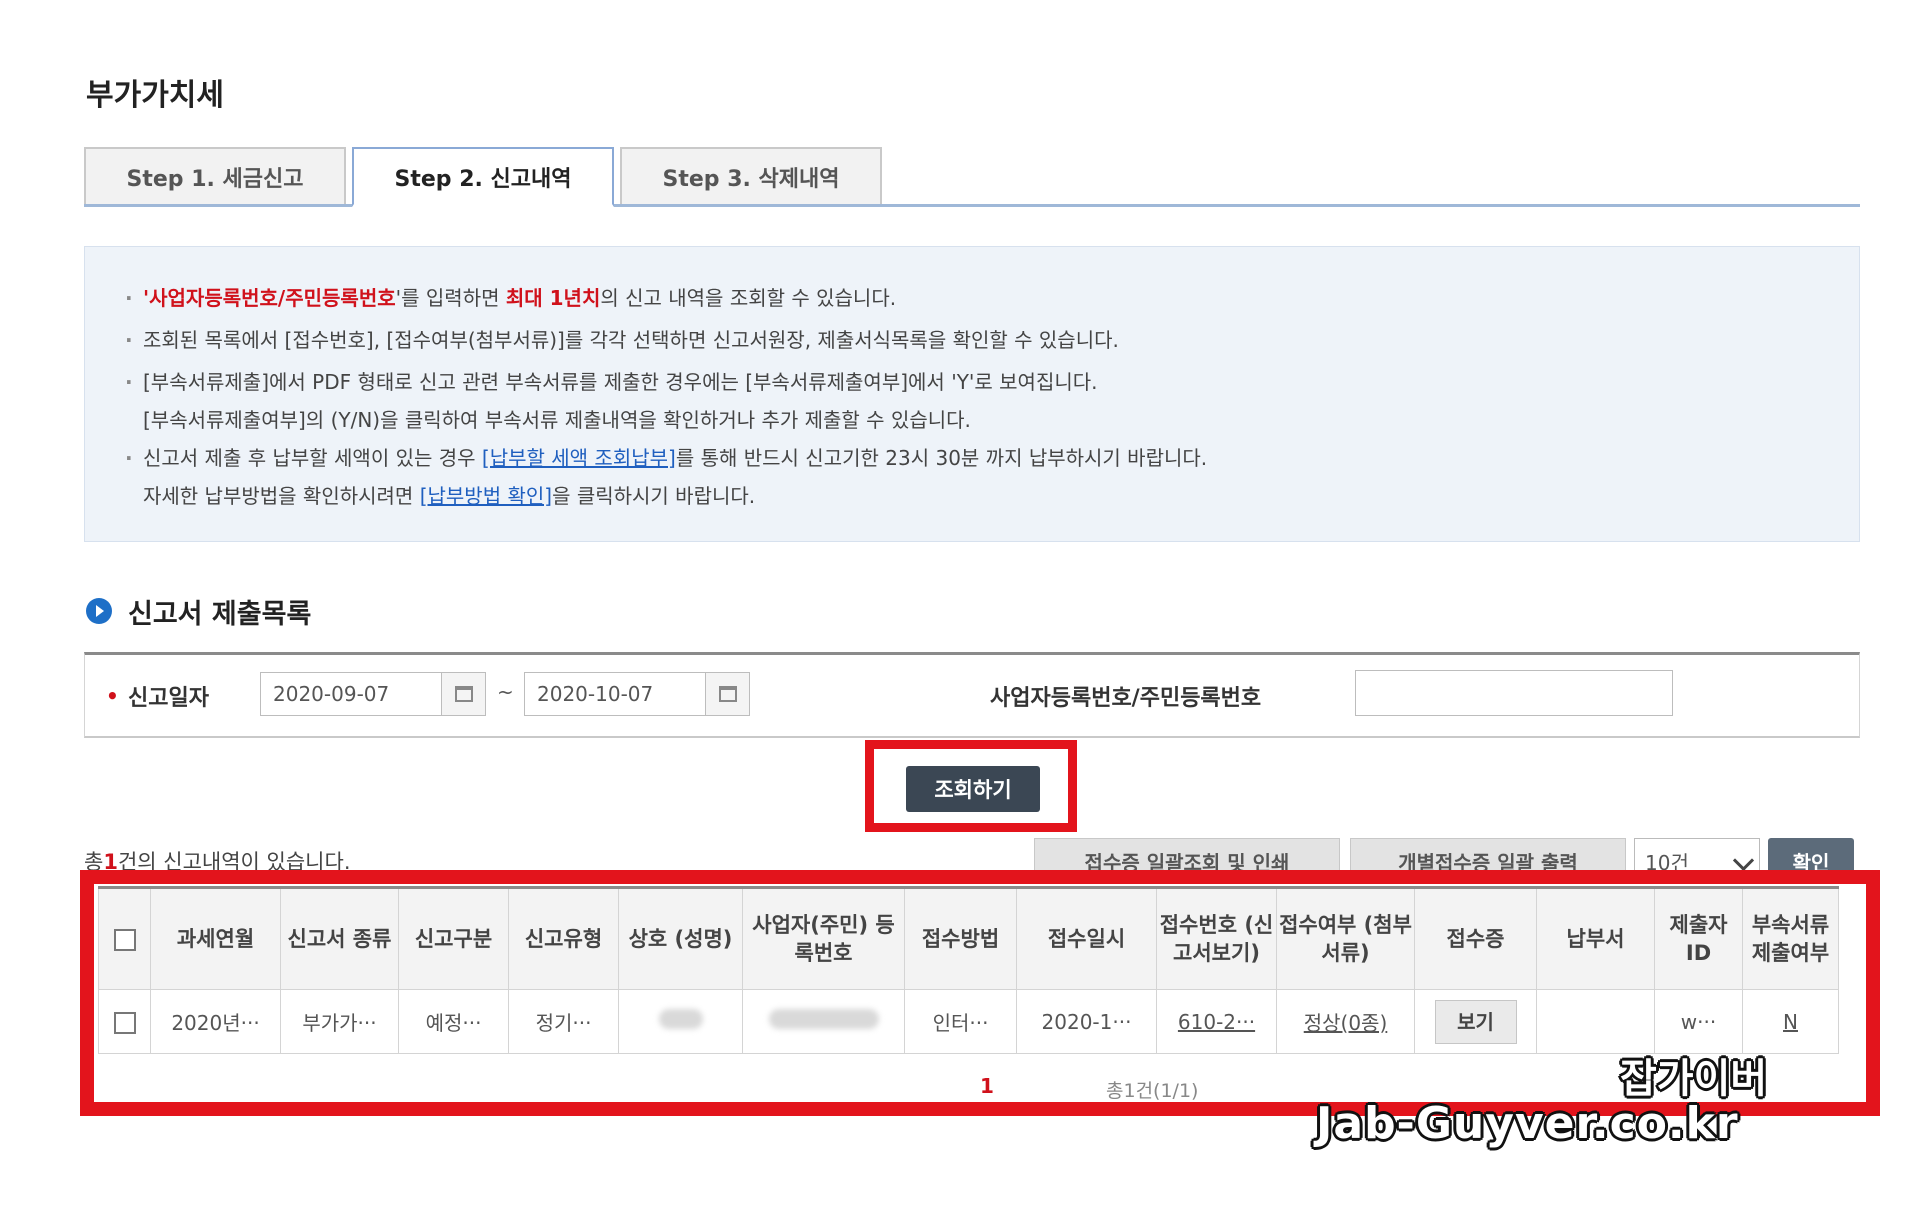  I want to click on page-title: 부가가치세, so click(155, 95).